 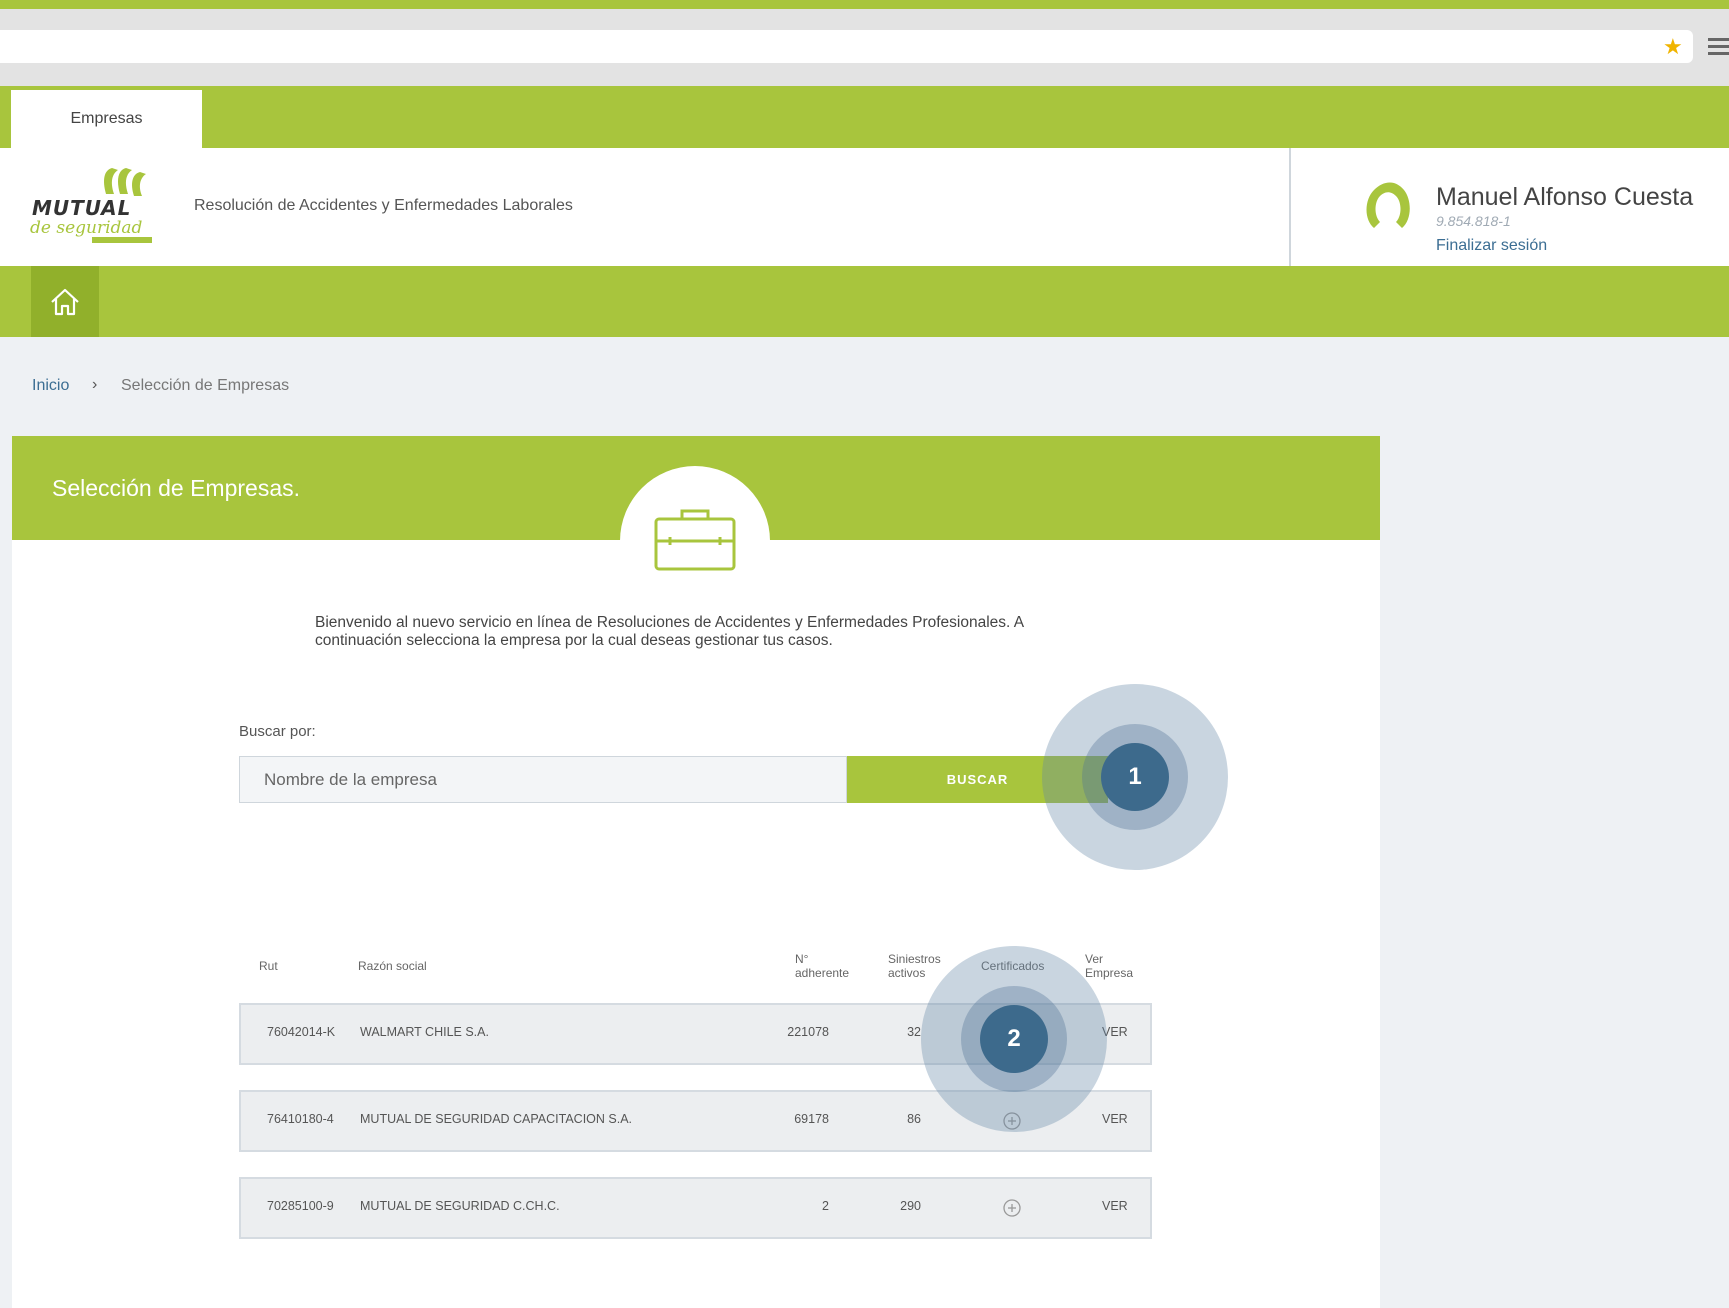 What do you see at coordinates (81, 208) in the screenshot?
I see `svg-text: MUTUAL` at bounding box center [81, 208].